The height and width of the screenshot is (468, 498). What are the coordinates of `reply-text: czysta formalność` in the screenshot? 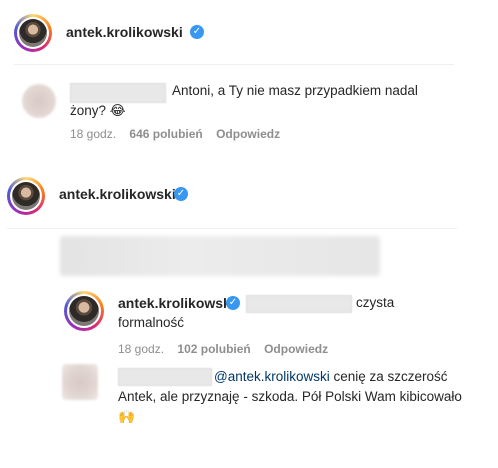 It's located at (256, 312).